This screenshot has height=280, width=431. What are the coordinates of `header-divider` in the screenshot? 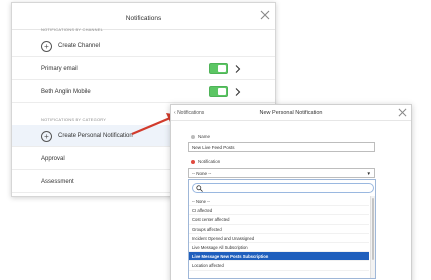 It's located at (291, 120).